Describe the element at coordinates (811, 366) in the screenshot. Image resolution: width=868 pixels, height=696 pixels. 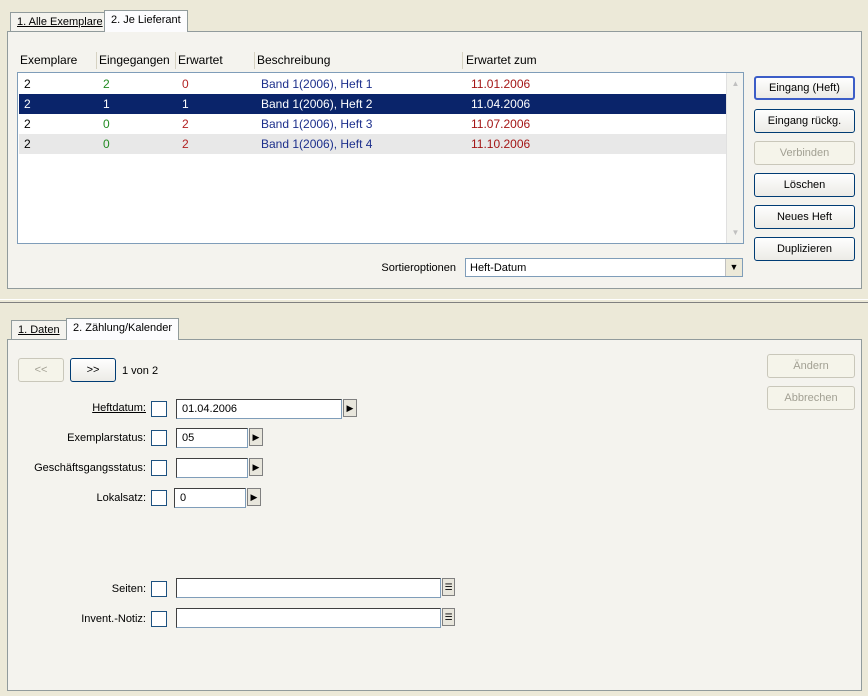
I see `aendern-button: Ändern` at that location.